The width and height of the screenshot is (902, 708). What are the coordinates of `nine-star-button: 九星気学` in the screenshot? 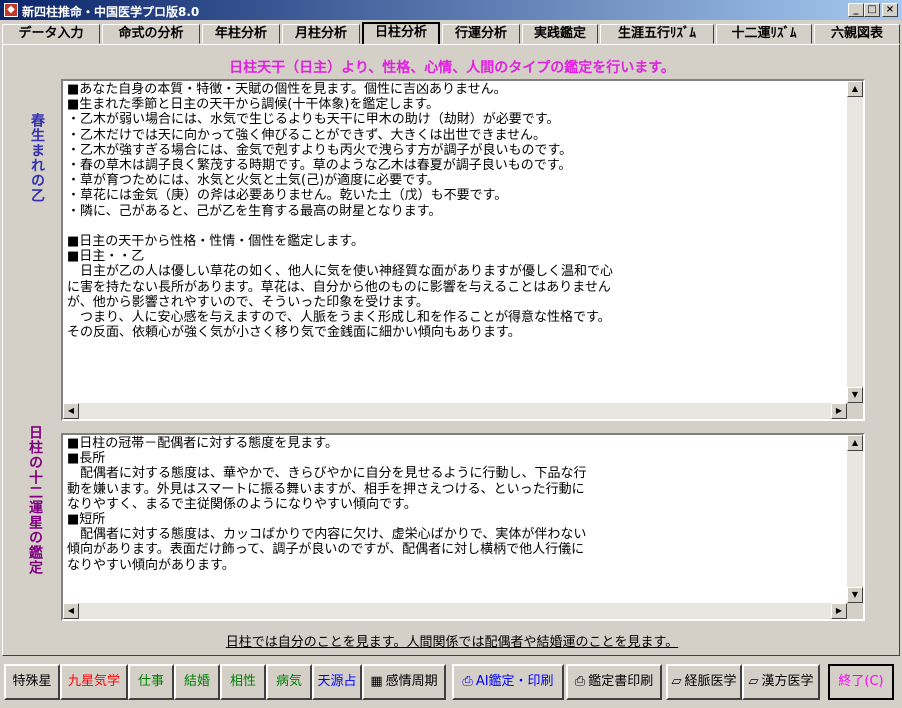 It's located at (94, 682).